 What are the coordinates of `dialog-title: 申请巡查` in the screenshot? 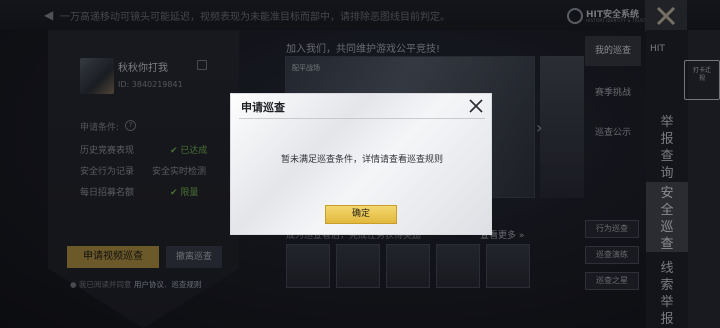 It's located at (263, 107).